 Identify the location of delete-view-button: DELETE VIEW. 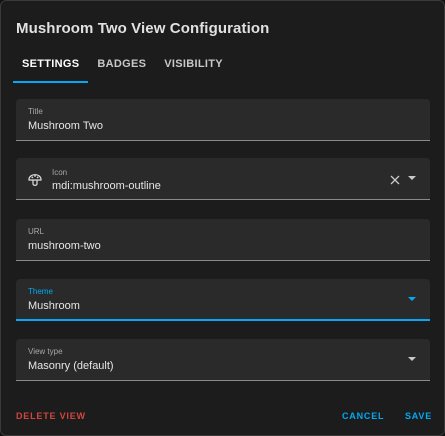
(51, 416).